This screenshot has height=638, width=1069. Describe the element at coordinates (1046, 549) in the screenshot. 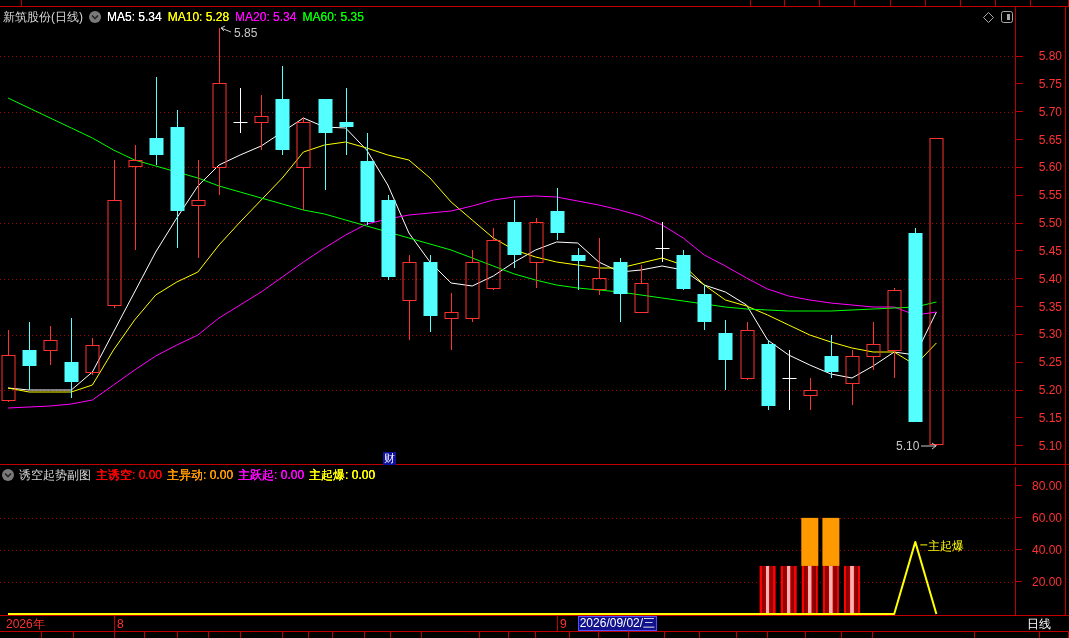

I see `axis-label: 40.00` at that location.